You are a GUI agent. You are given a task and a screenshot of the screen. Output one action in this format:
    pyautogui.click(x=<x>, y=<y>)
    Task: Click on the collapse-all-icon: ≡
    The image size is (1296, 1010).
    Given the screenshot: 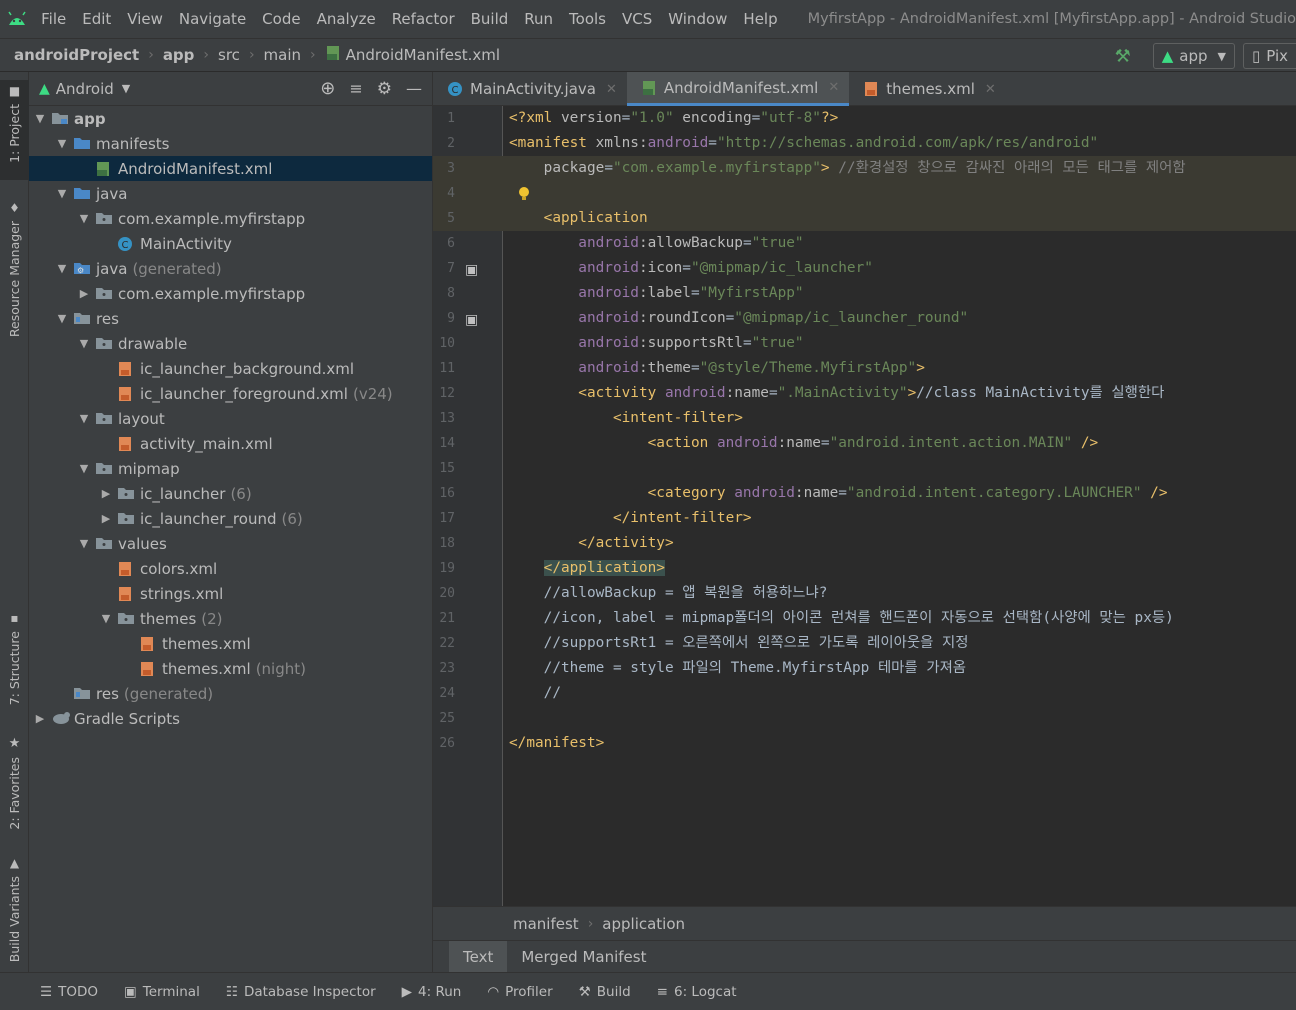 What is the action you would take?
    pyautogui.click(x=355, y=88)
    